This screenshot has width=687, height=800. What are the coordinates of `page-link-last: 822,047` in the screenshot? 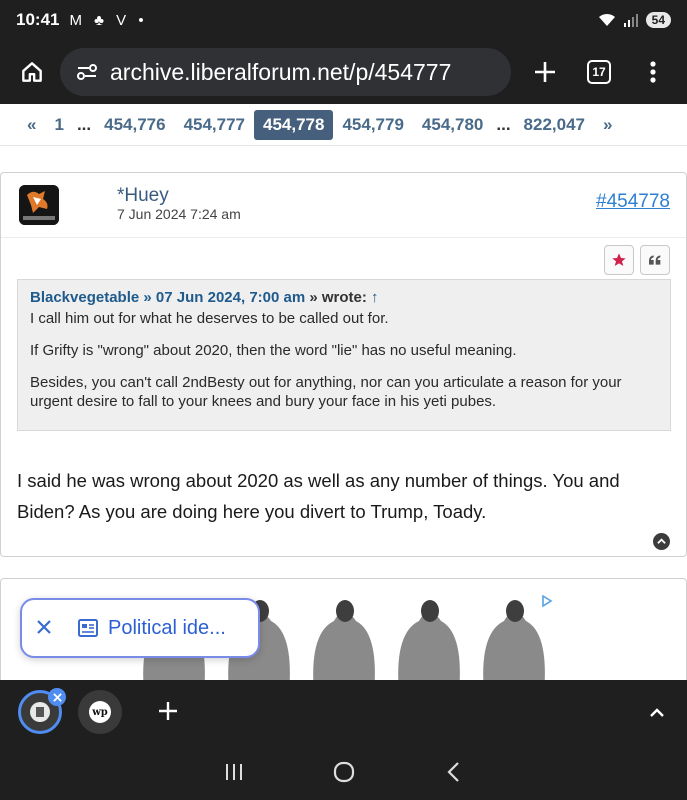 It's located at (554, 125).